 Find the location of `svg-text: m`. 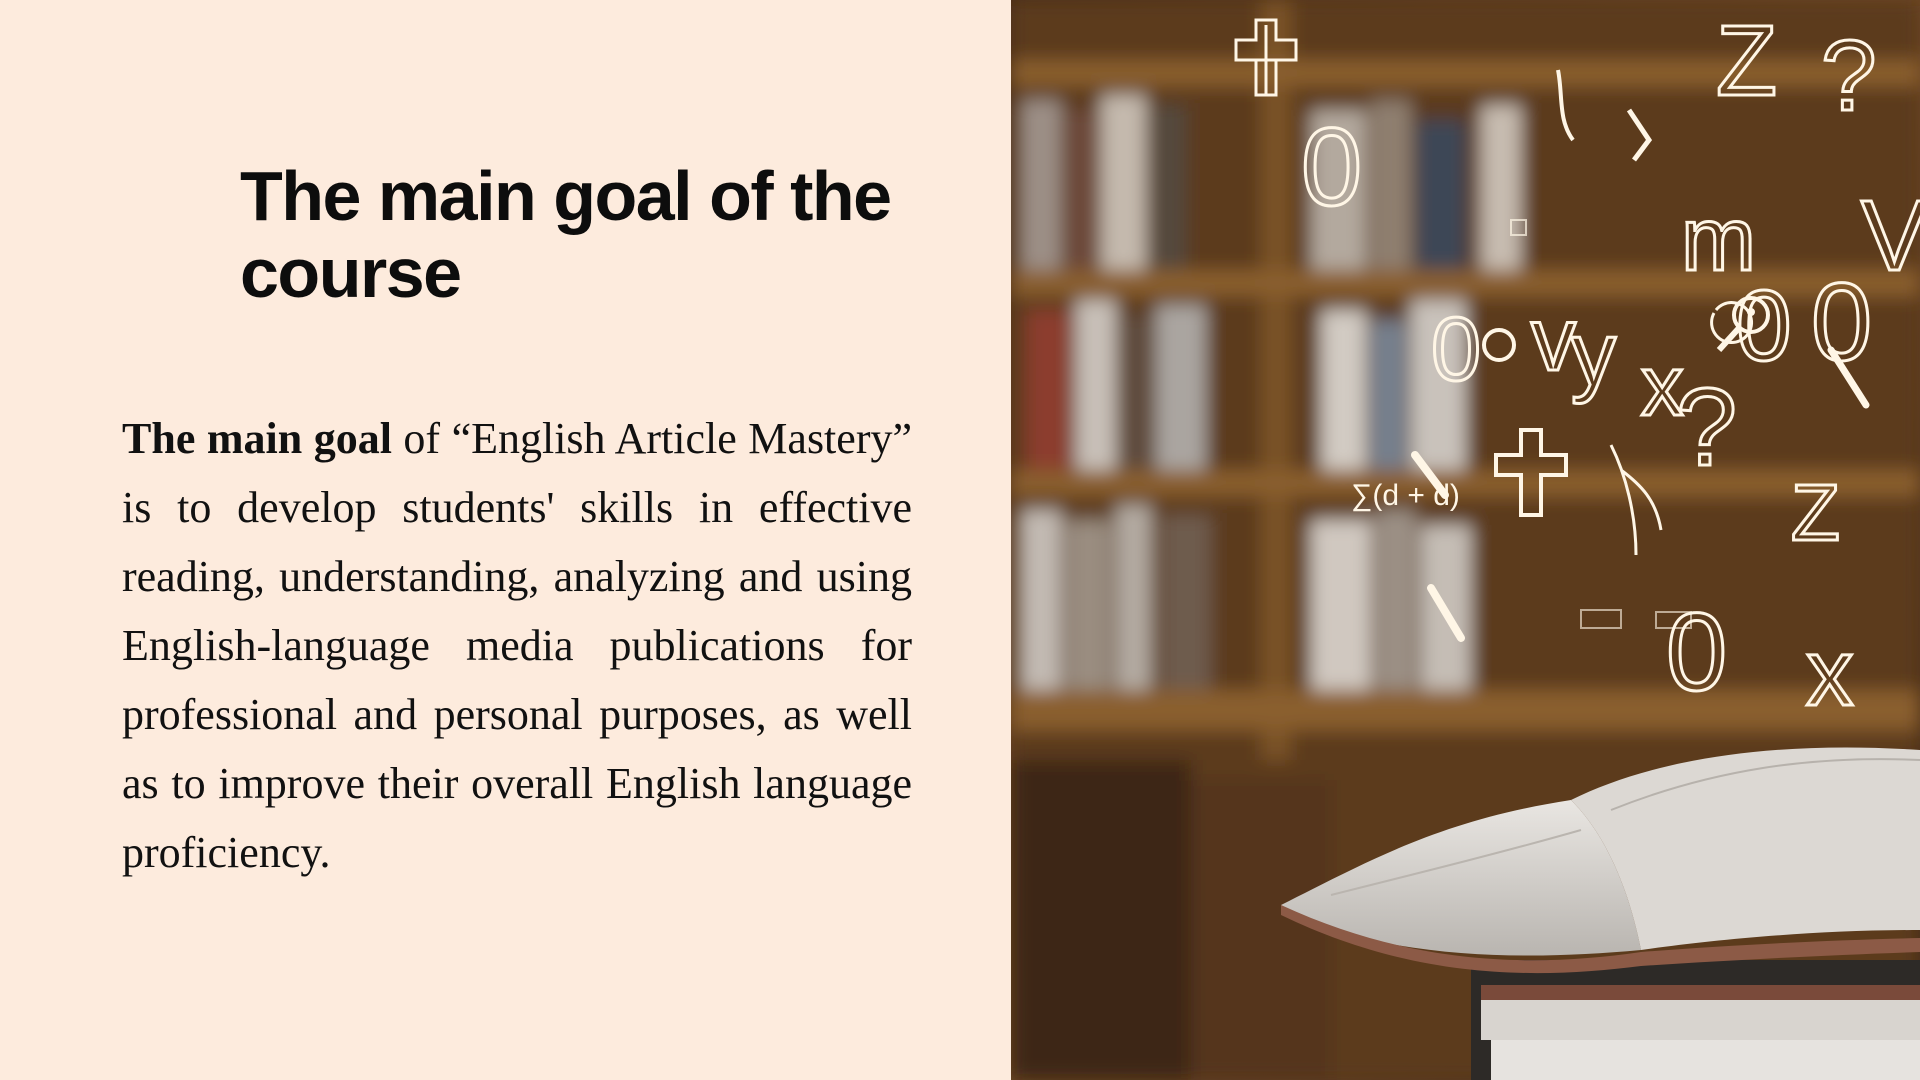

svg-text: m is located at coordinates (1718, 240).